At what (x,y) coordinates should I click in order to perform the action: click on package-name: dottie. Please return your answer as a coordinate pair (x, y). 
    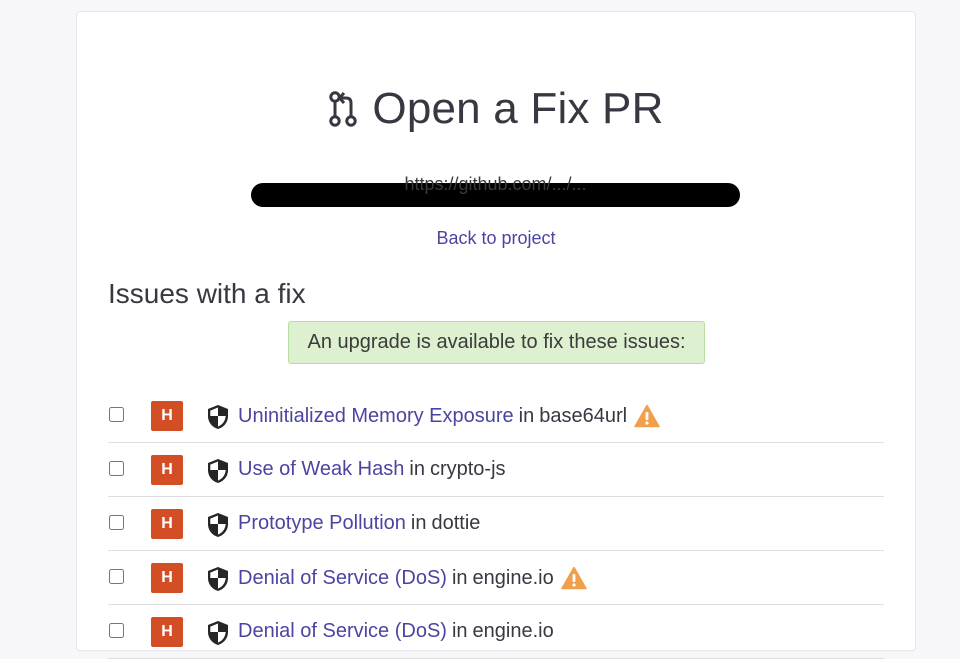
    Looking at the image, I should click on (456, 523).